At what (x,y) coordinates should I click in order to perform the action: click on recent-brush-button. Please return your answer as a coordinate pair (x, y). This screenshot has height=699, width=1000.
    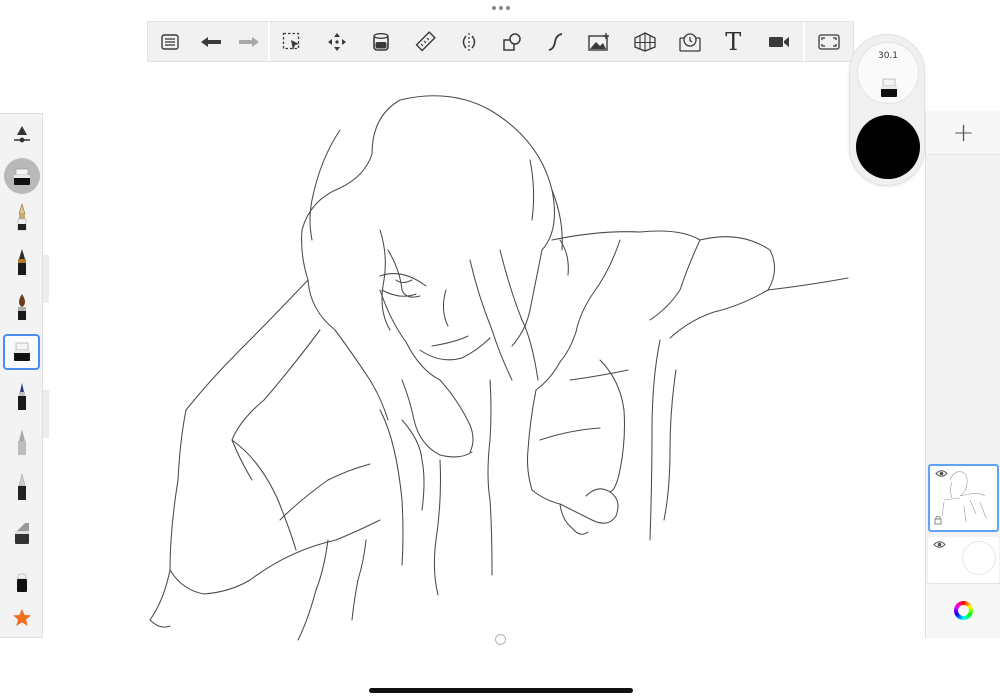
    Looking at the image, I should click on (22, 176).